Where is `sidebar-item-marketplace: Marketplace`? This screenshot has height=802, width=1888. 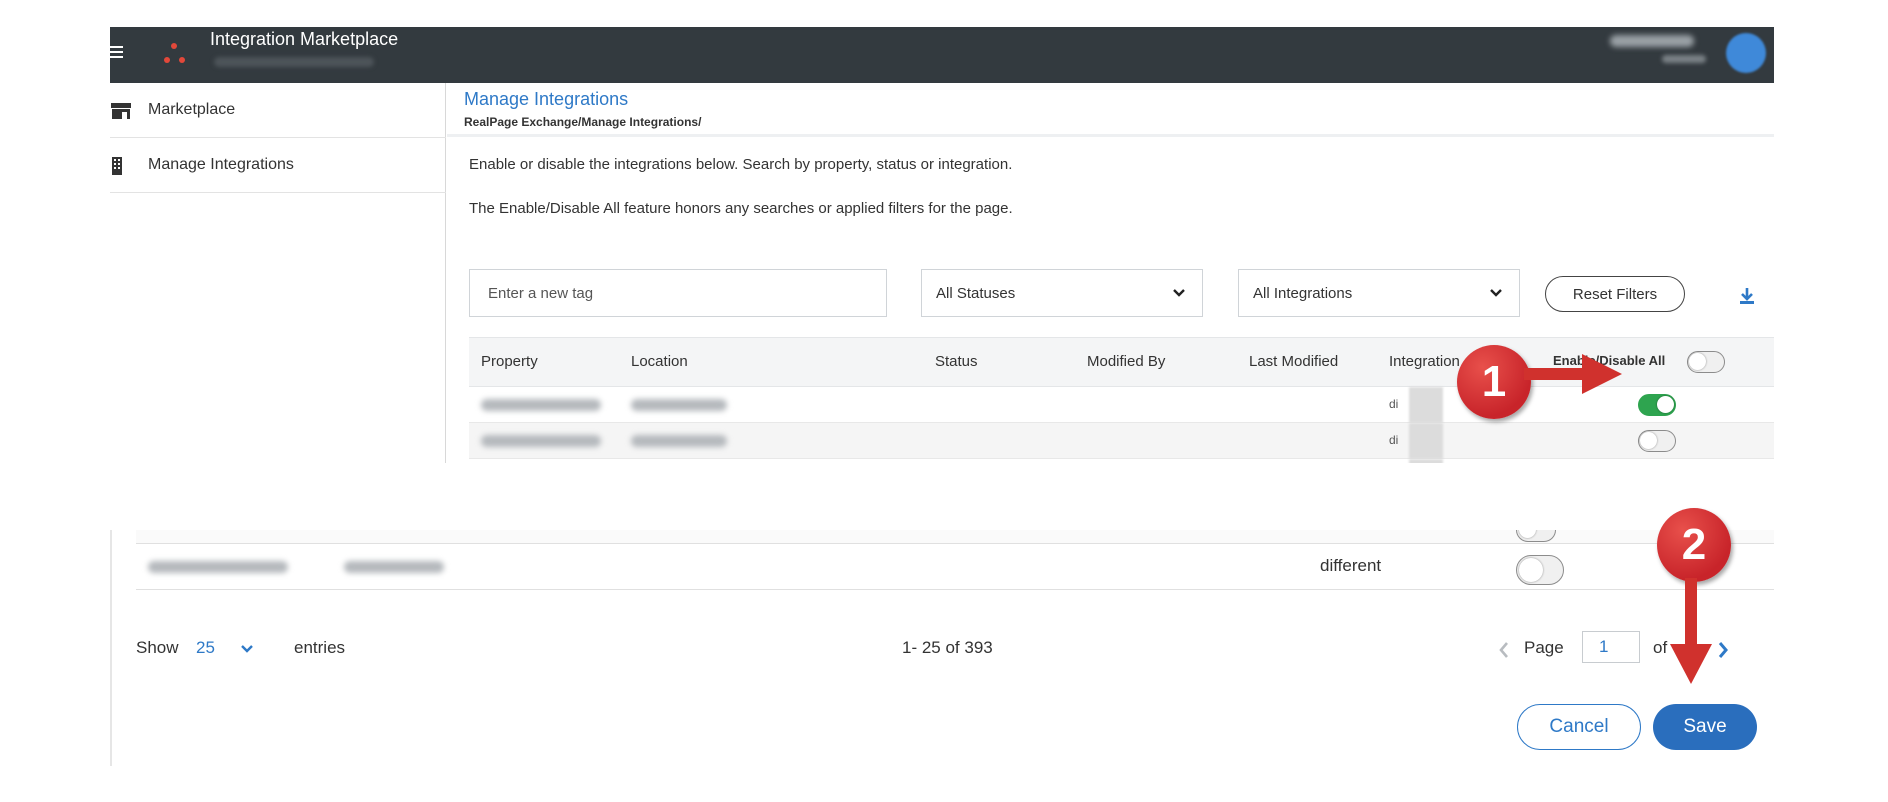 sidebar-item-marketplace: Marketplace is located at coordinates (278, 110).